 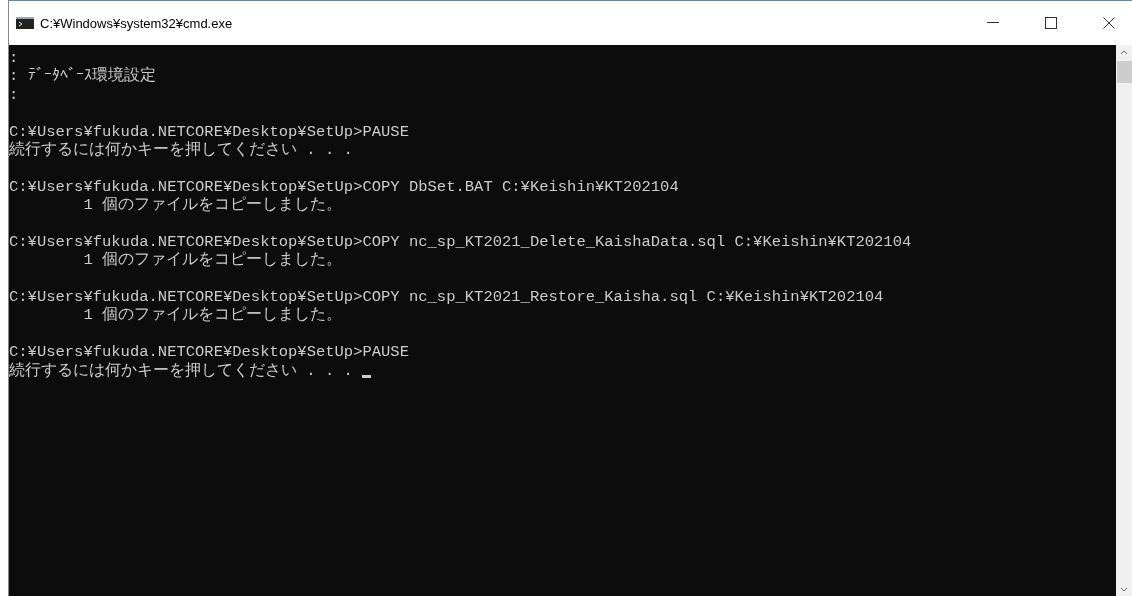 What do you see at coordinates (1124, 590) in the screenshot?
I see `scroll-down-icon` at bounding box center [1124, 590].